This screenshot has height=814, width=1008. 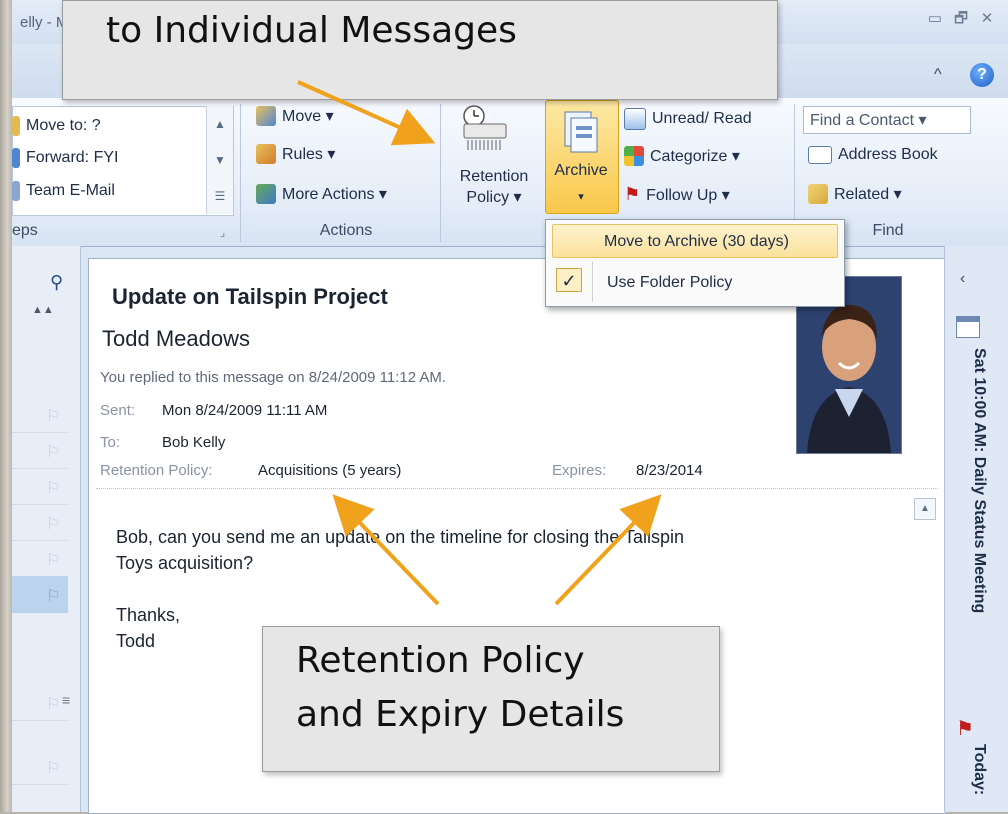 I want to click on arrow-to-expires-value, so click(x=608, y=550).